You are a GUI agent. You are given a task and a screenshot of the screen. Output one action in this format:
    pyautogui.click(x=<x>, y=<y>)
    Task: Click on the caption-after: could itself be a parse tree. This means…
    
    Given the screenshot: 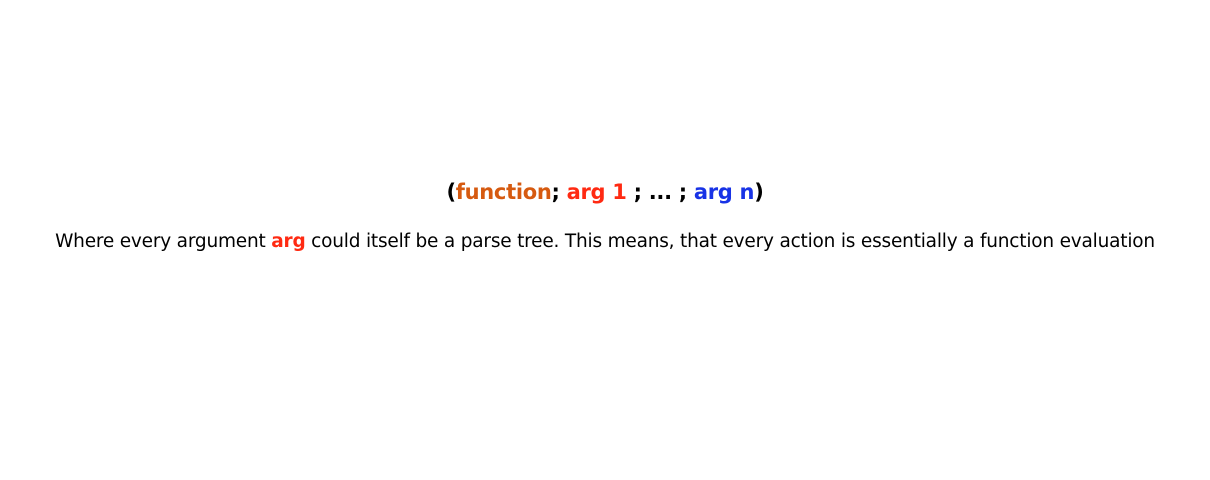 What is the action you would take?
    pyautogui.click(x=730, y=241)
    